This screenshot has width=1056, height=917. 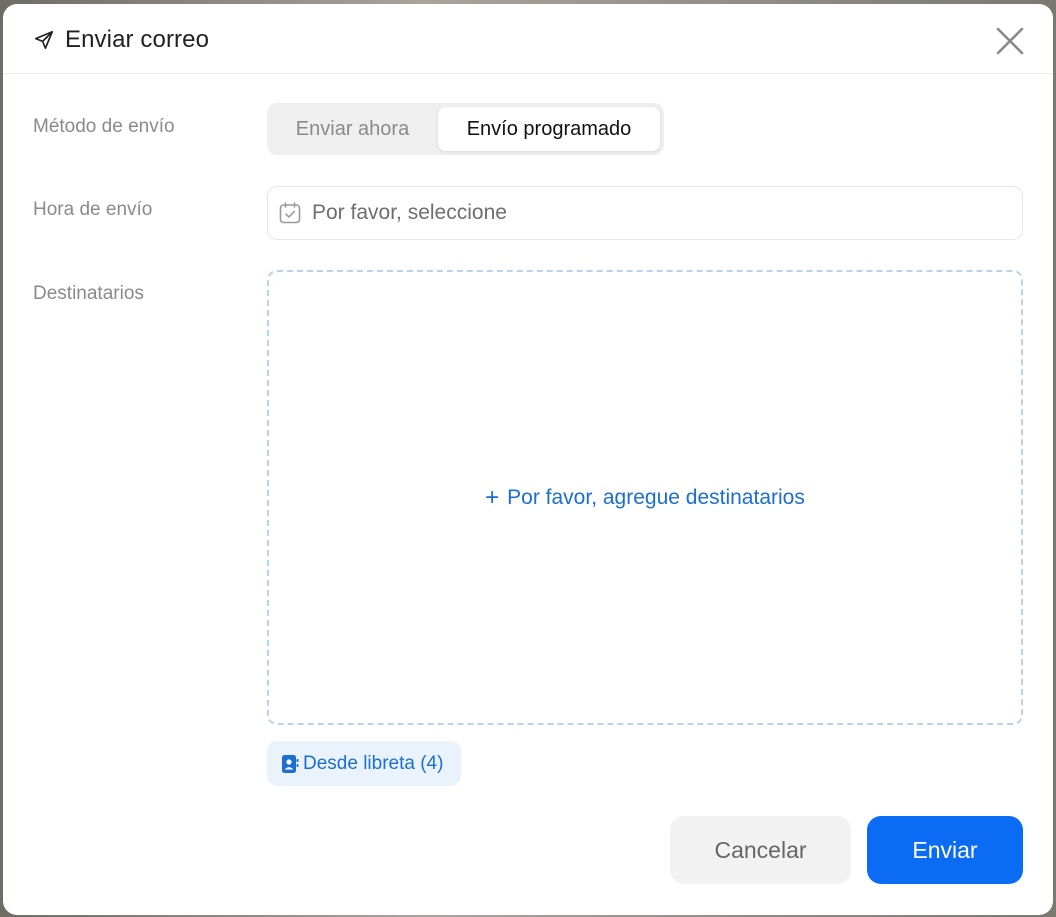 What do you see at coordinates (373, 763) in the screenshot?
I see `address-book-label: Desde libreta (4)` at bounding box center [373, 763].